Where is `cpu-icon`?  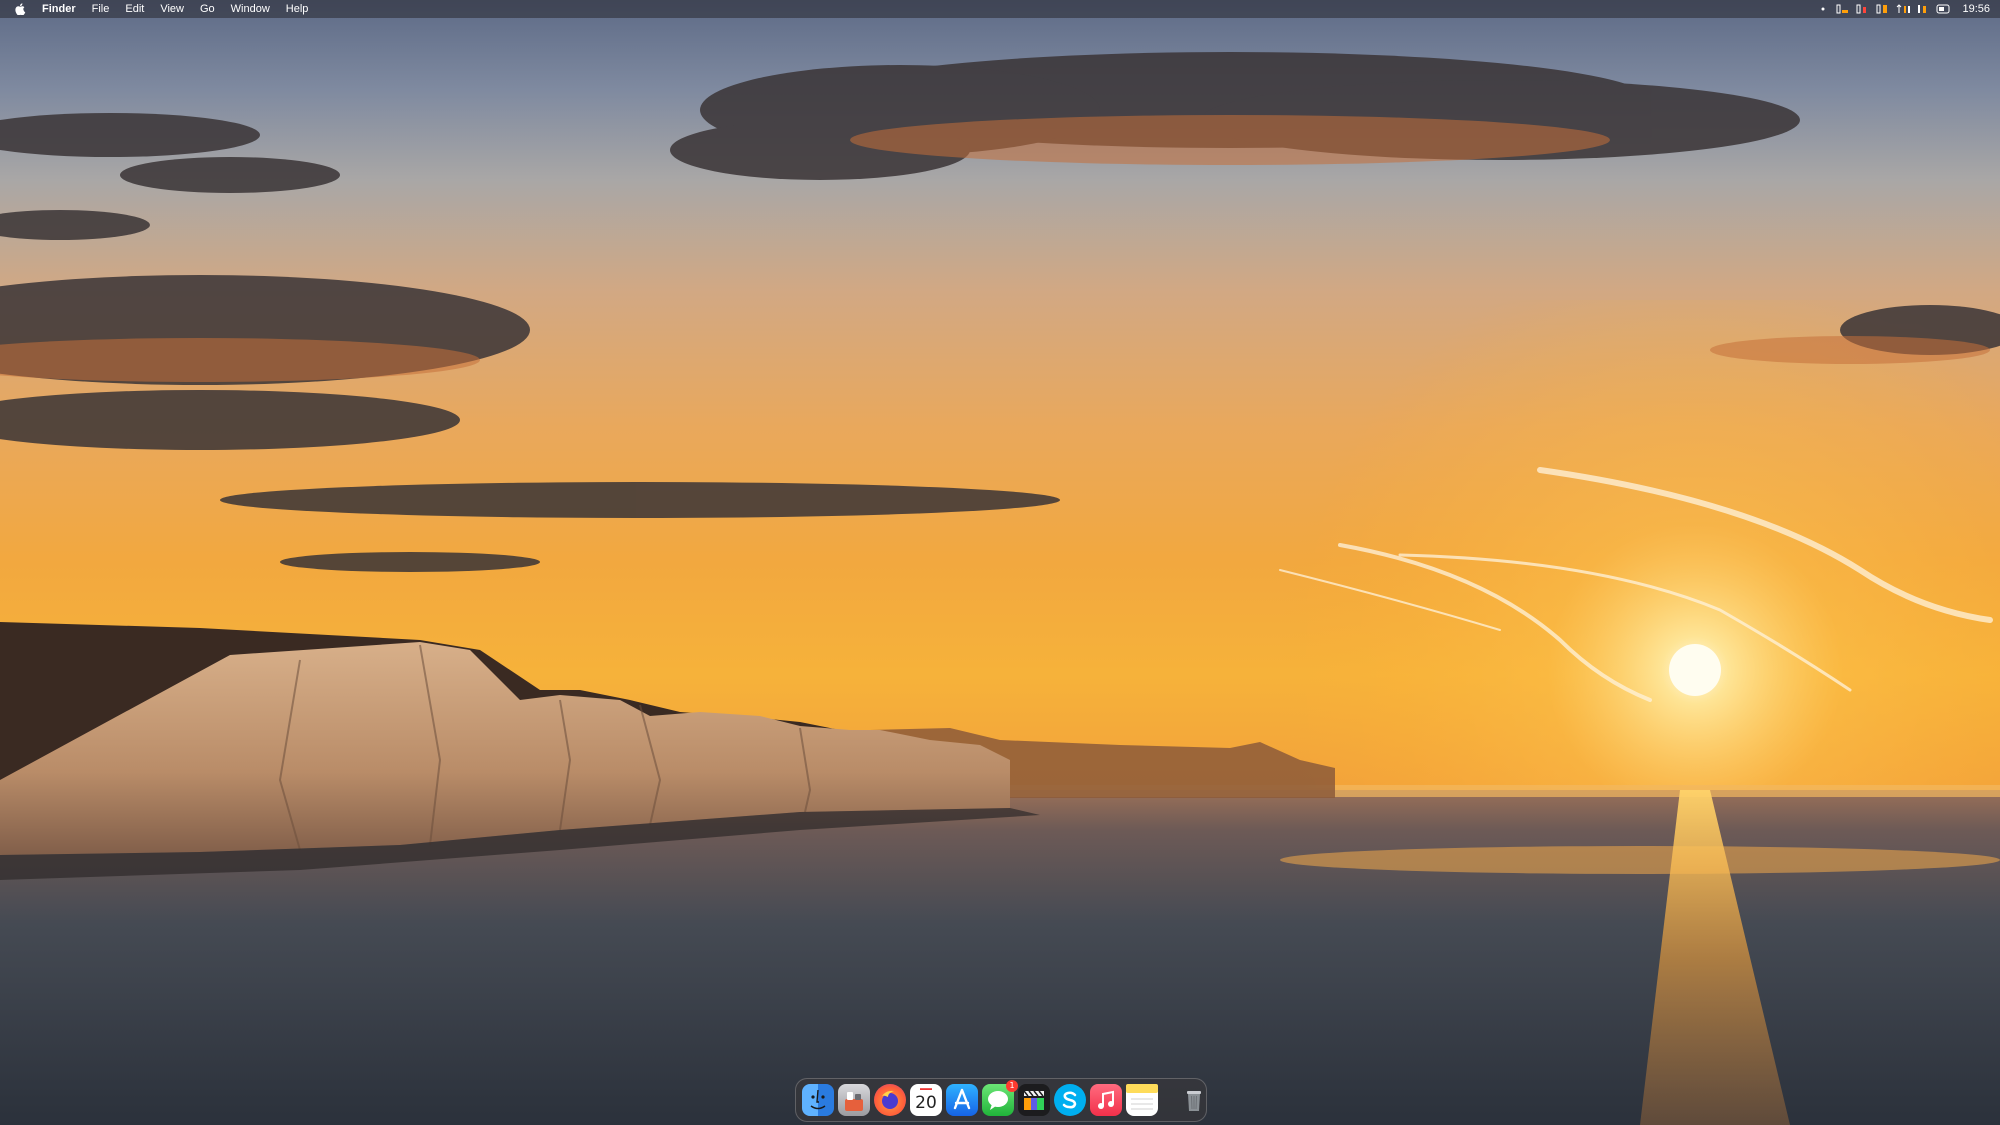
cpu-icon is located at coordinates (1863, 9).